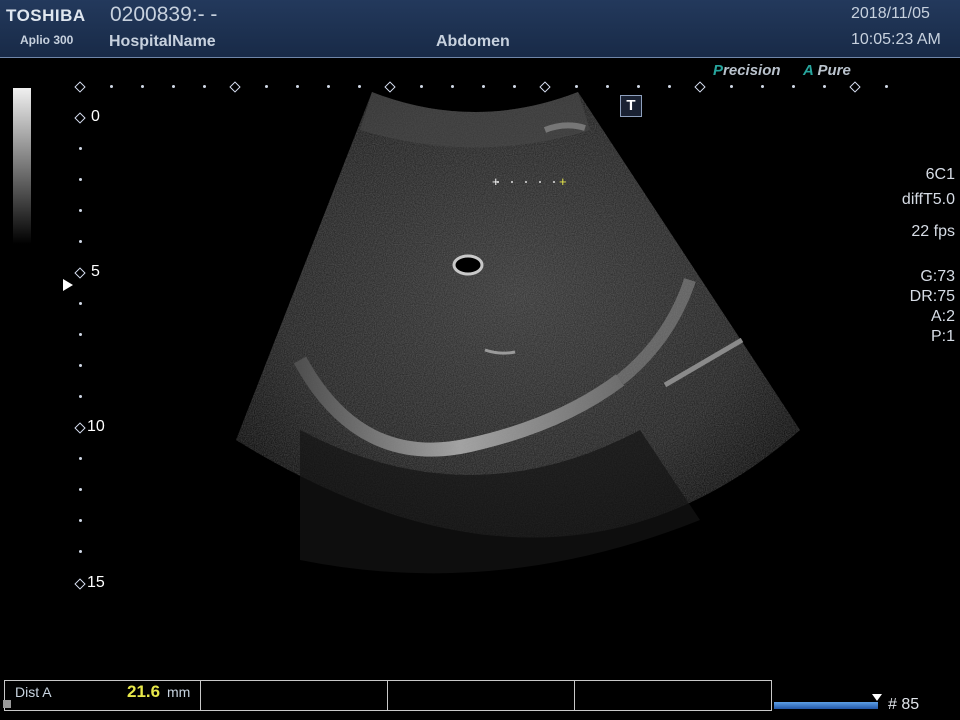  What do you see at coordinates (179, 692) in the screenshot?
I see `measurement-unit: mm` at bounding box center [179, 692].